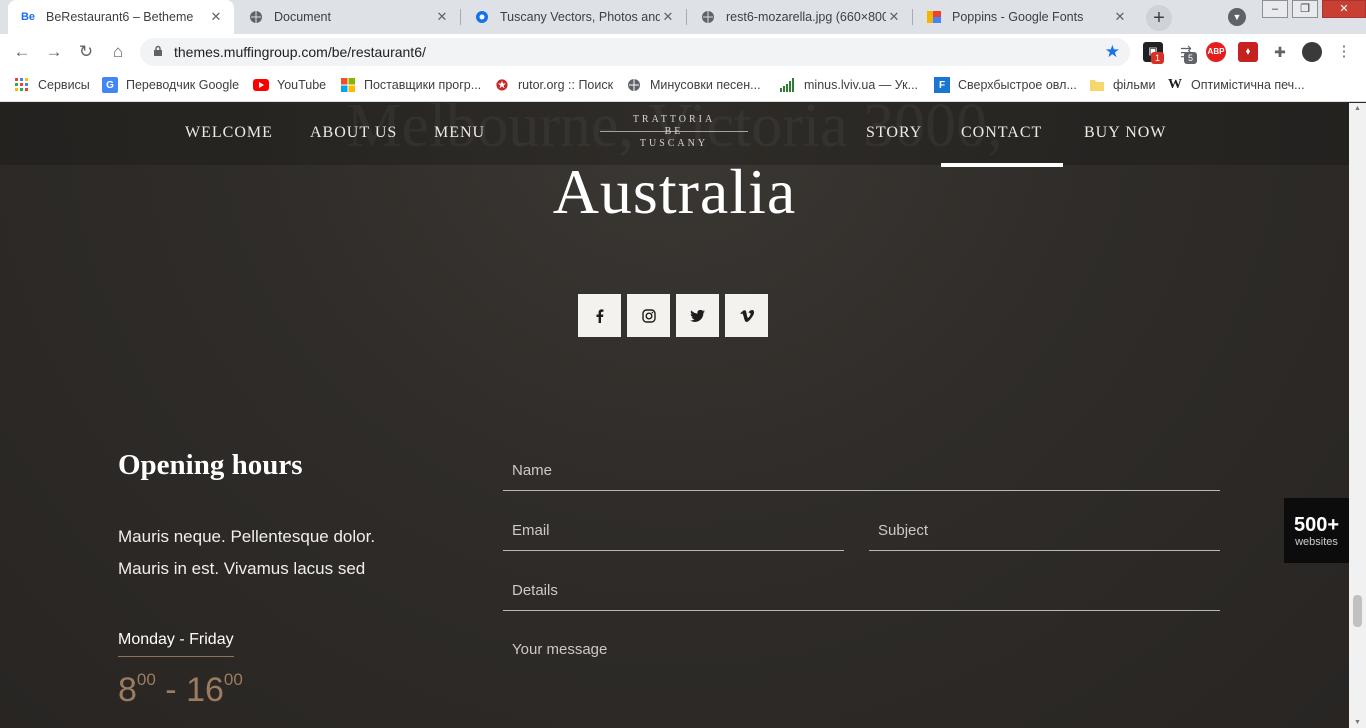  What do you see at coordinates (110, 85) in the screenshot?
I see `google-translate-icon: G` at bounding box center [110, 85].